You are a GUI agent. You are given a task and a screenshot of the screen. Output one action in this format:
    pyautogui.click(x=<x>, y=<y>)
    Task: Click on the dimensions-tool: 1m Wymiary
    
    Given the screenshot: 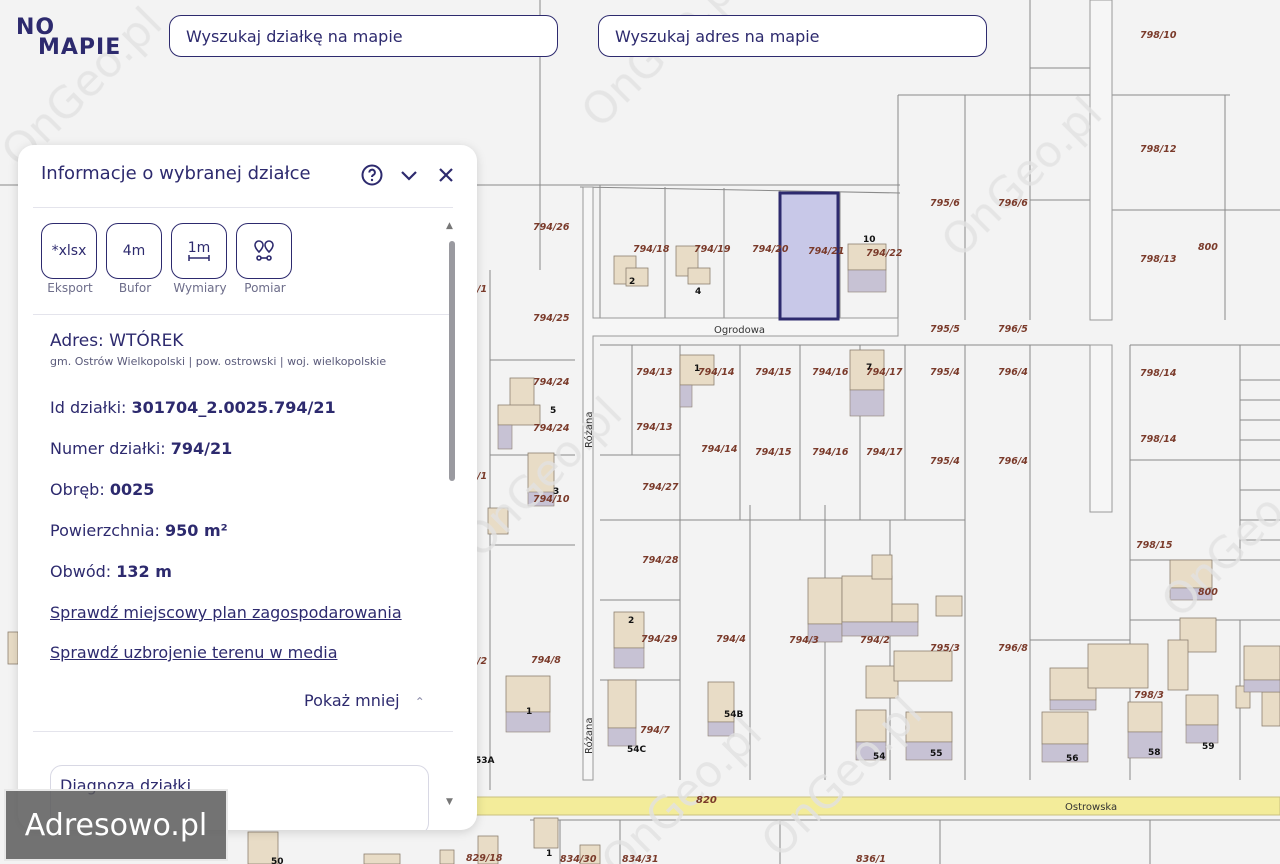 What is the action you would take?
    pyautogui.click(x=200, y=259)
    